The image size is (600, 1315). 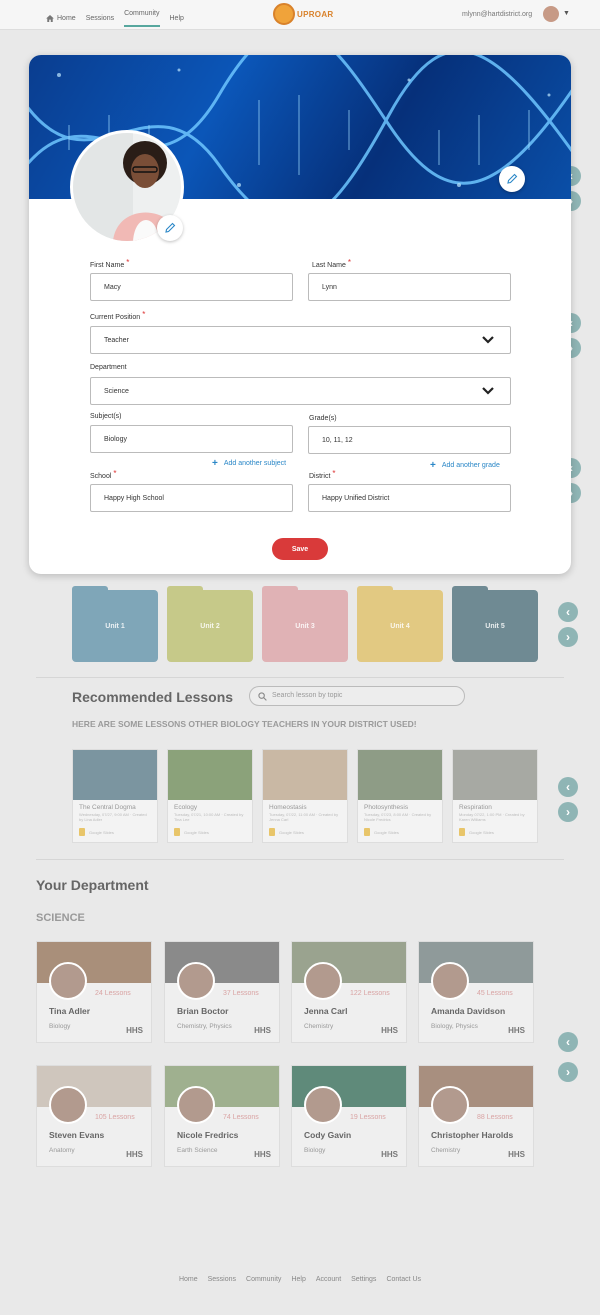 I want to click on unit-folder-label: Unit 1, so click(x=115, y=626).